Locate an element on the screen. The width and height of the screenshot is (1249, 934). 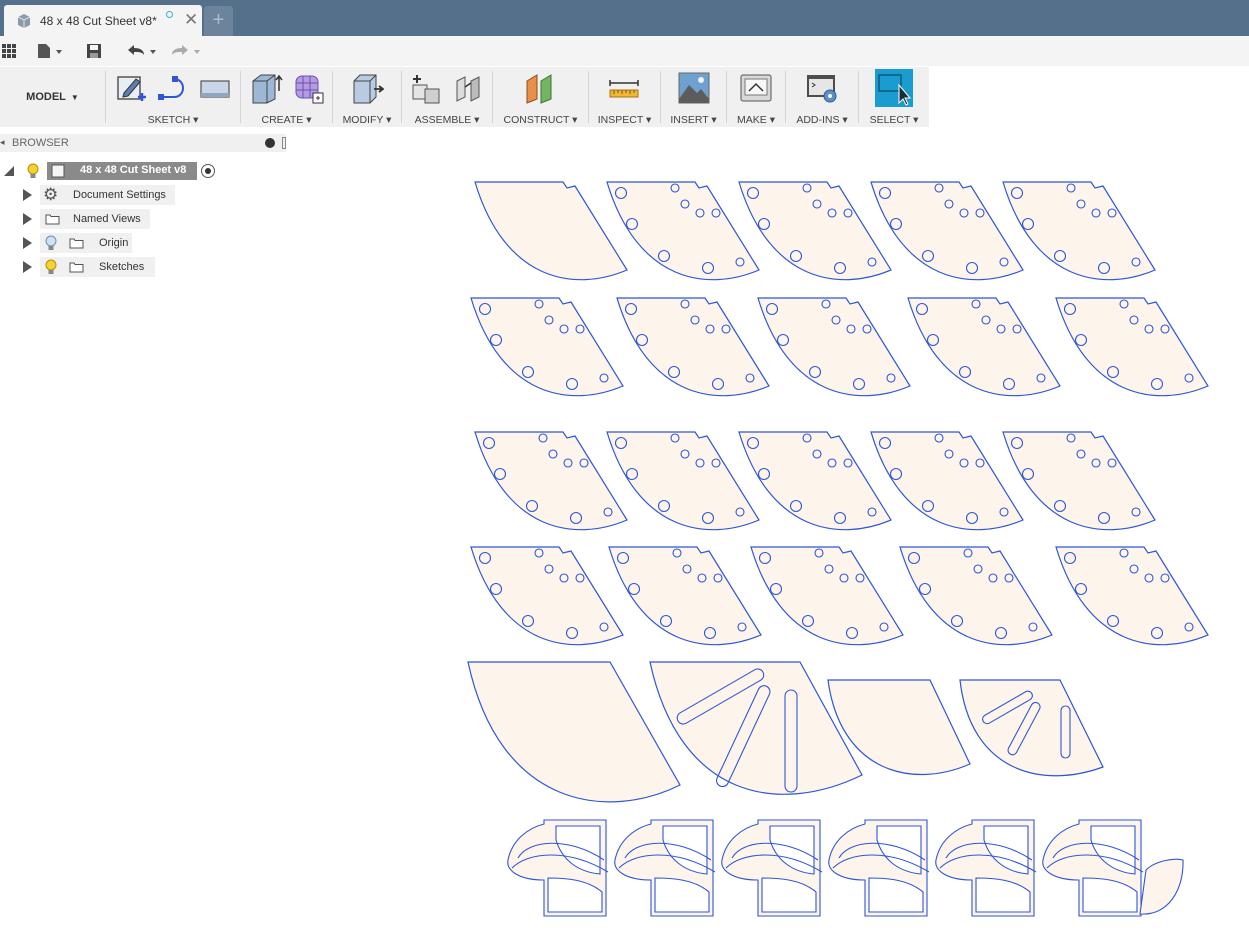
named-views-label: Named Views is located at coordinates (107, 219).